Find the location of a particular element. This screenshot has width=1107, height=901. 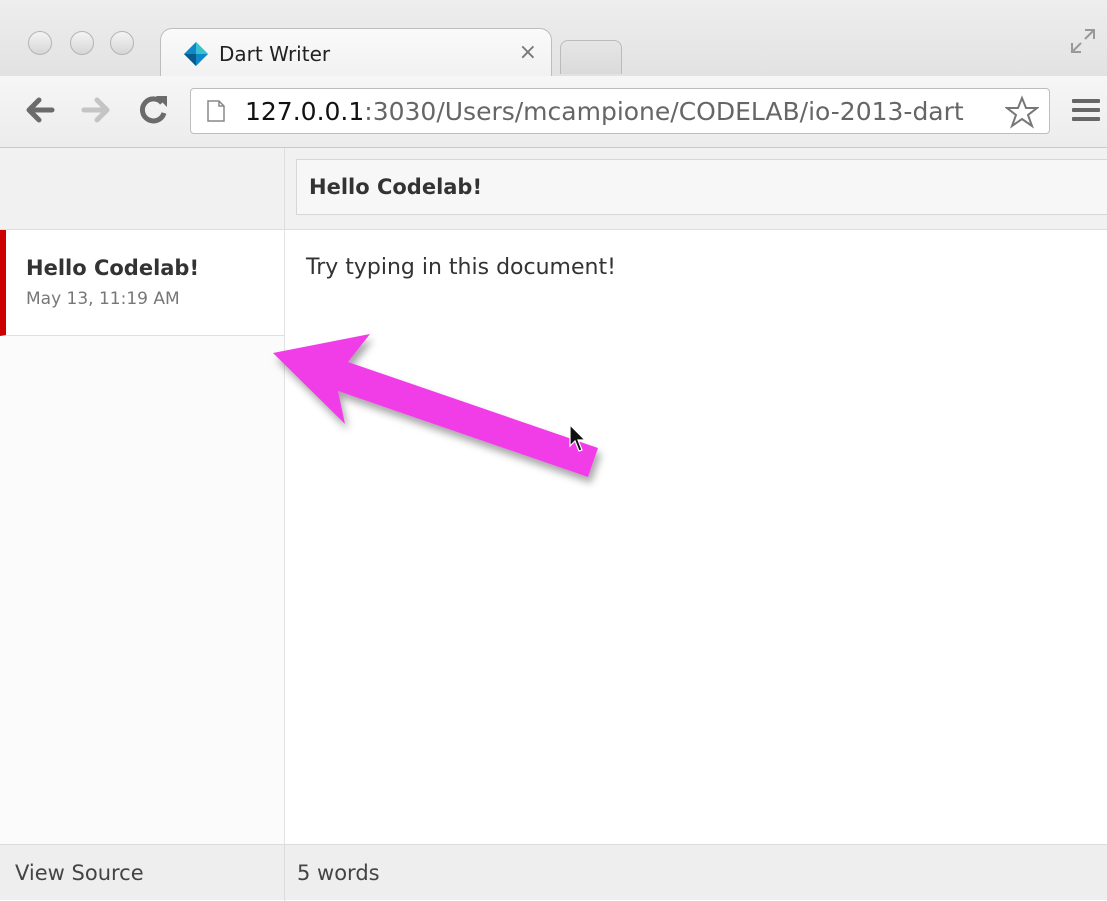

star-icon is located at coordinates (1022, 112).